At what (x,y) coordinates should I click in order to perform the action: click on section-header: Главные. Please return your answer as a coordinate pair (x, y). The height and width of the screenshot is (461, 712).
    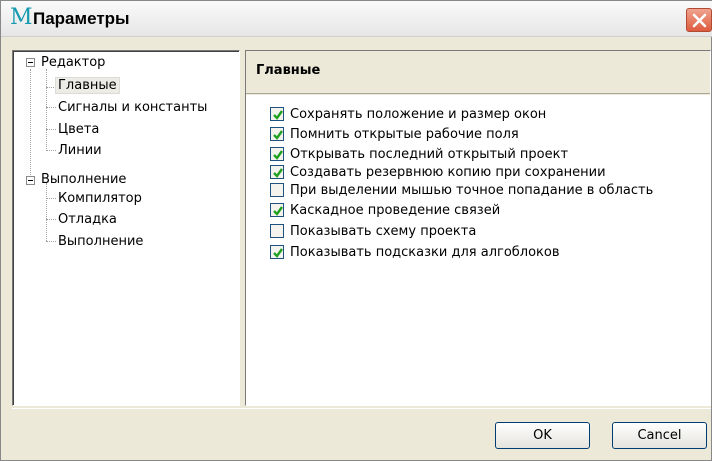
    Looking at the image, I should click on (478, 72).